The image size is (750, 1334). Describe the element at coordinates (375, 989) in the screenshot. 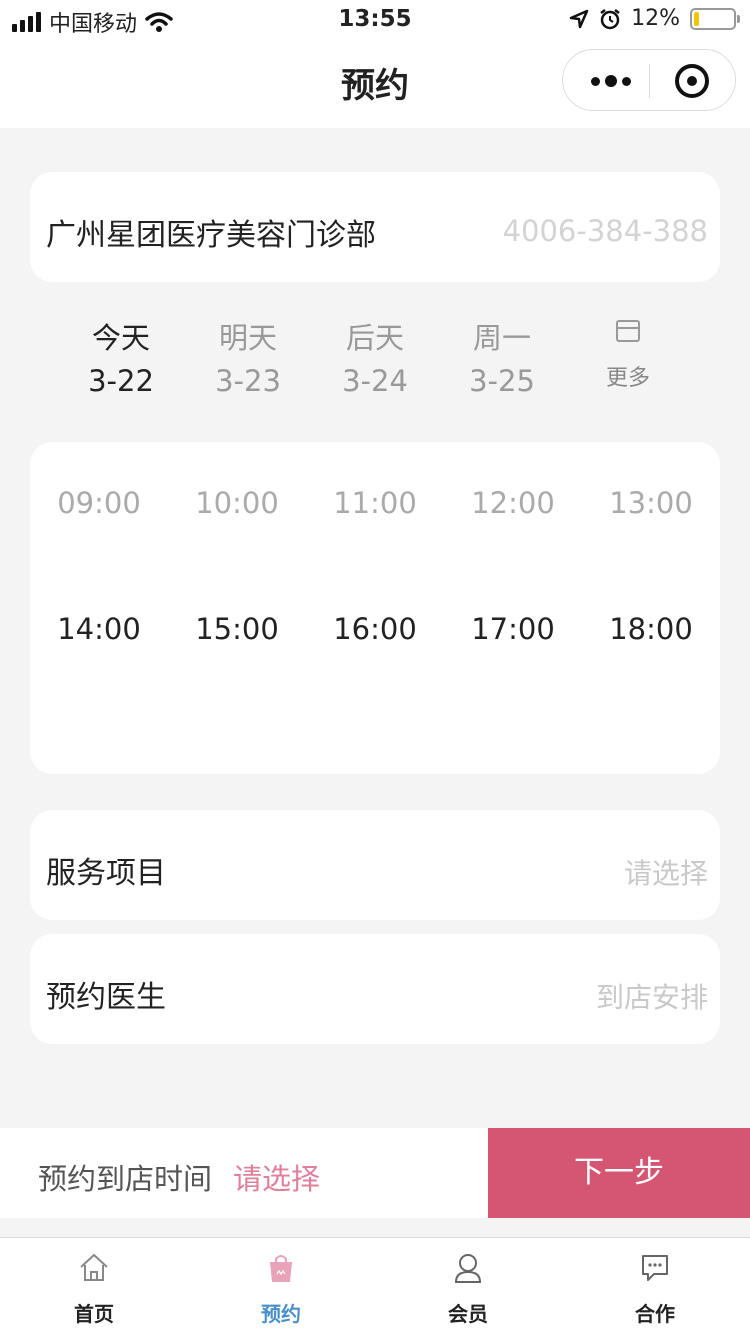

I see `doctor-row: 预约医生 到店安排` at that location.